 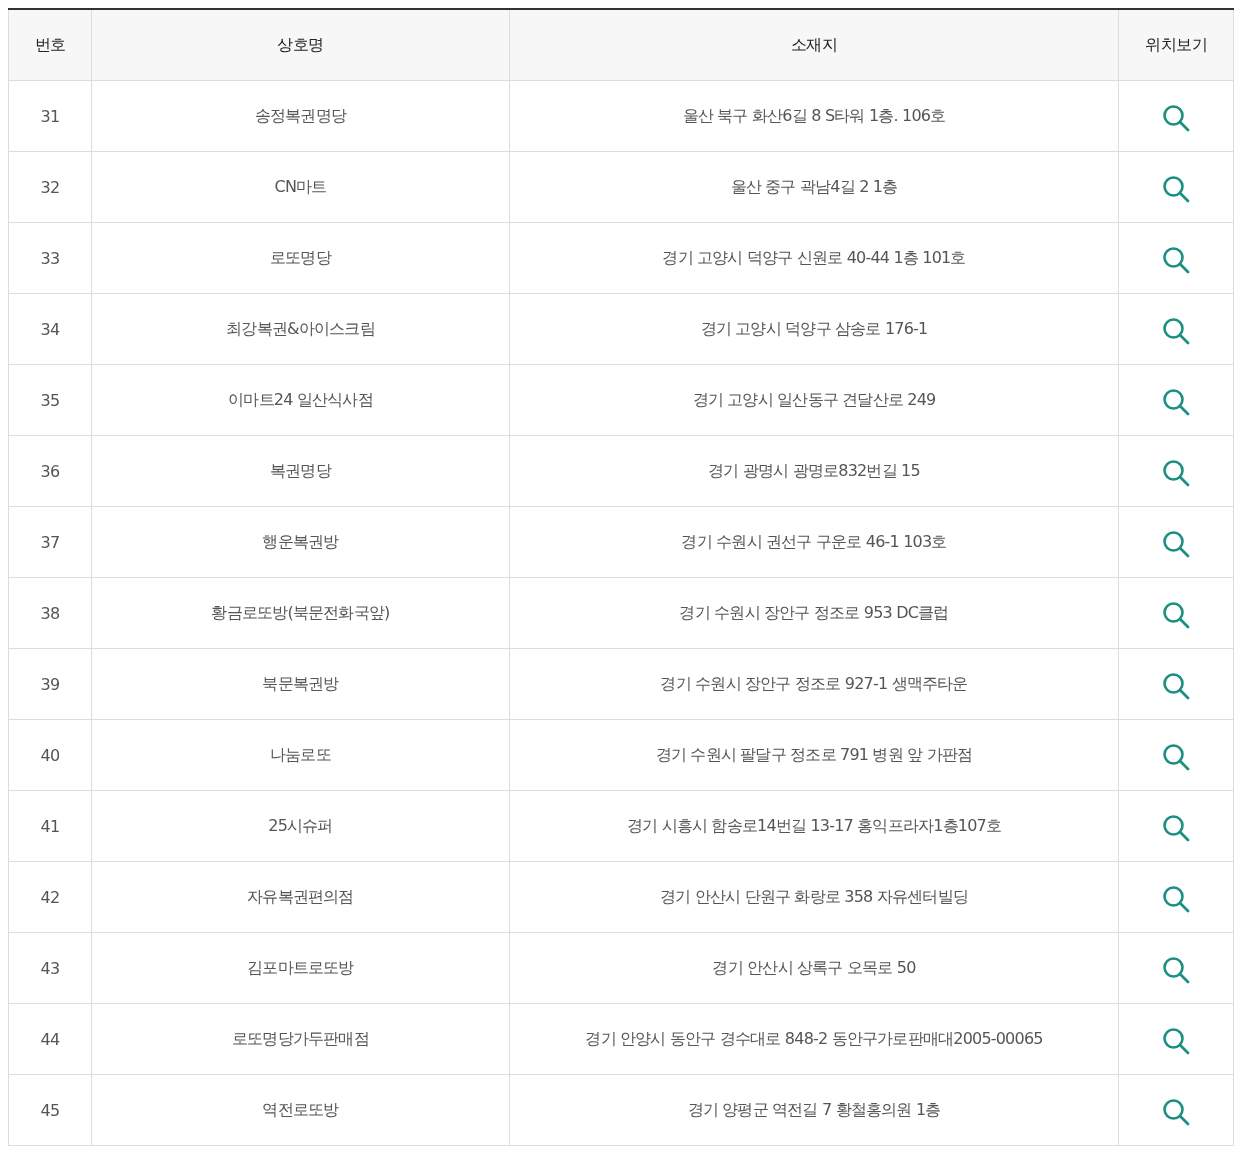 I want to click on store-name-cell: 나눔로또, so click(x=300, y=755).